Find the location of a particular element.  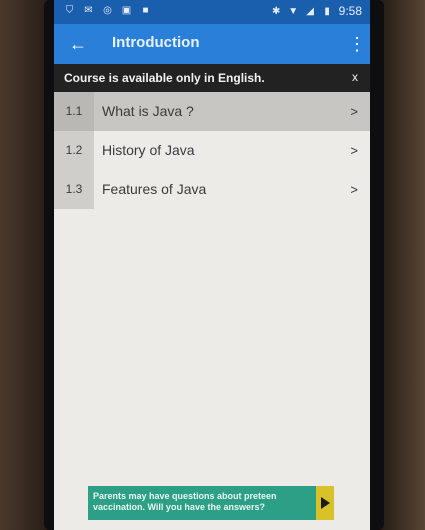

page-title: Introduction is located at coordinates (156, 42).